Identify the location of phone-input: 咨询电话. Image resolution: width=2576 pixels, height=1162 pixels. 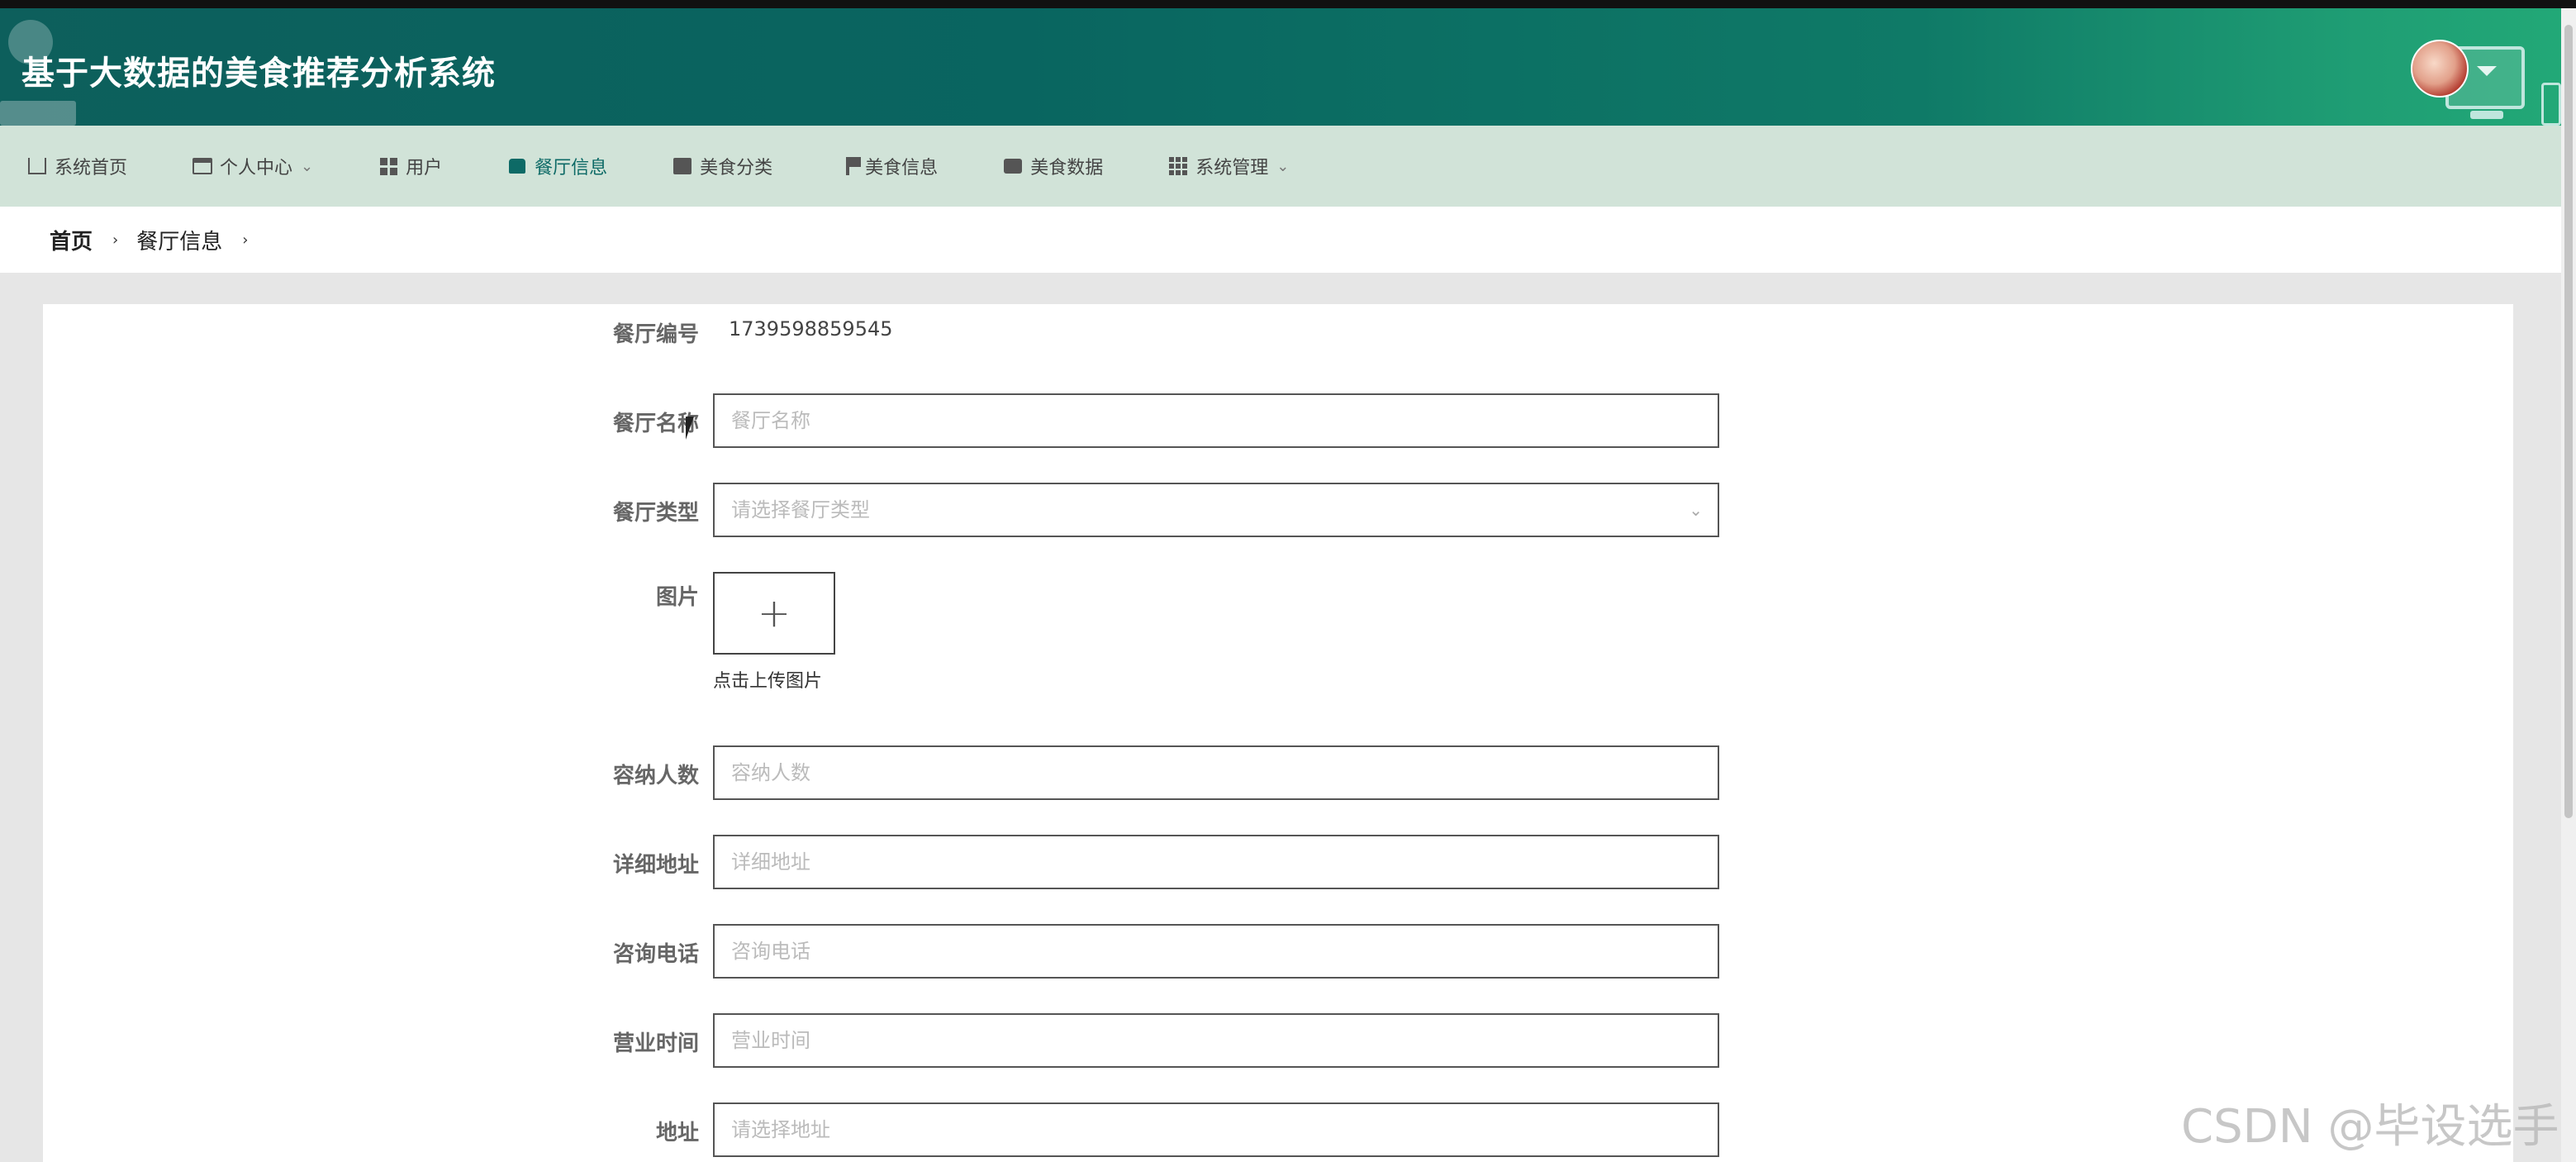
(1216, 951).